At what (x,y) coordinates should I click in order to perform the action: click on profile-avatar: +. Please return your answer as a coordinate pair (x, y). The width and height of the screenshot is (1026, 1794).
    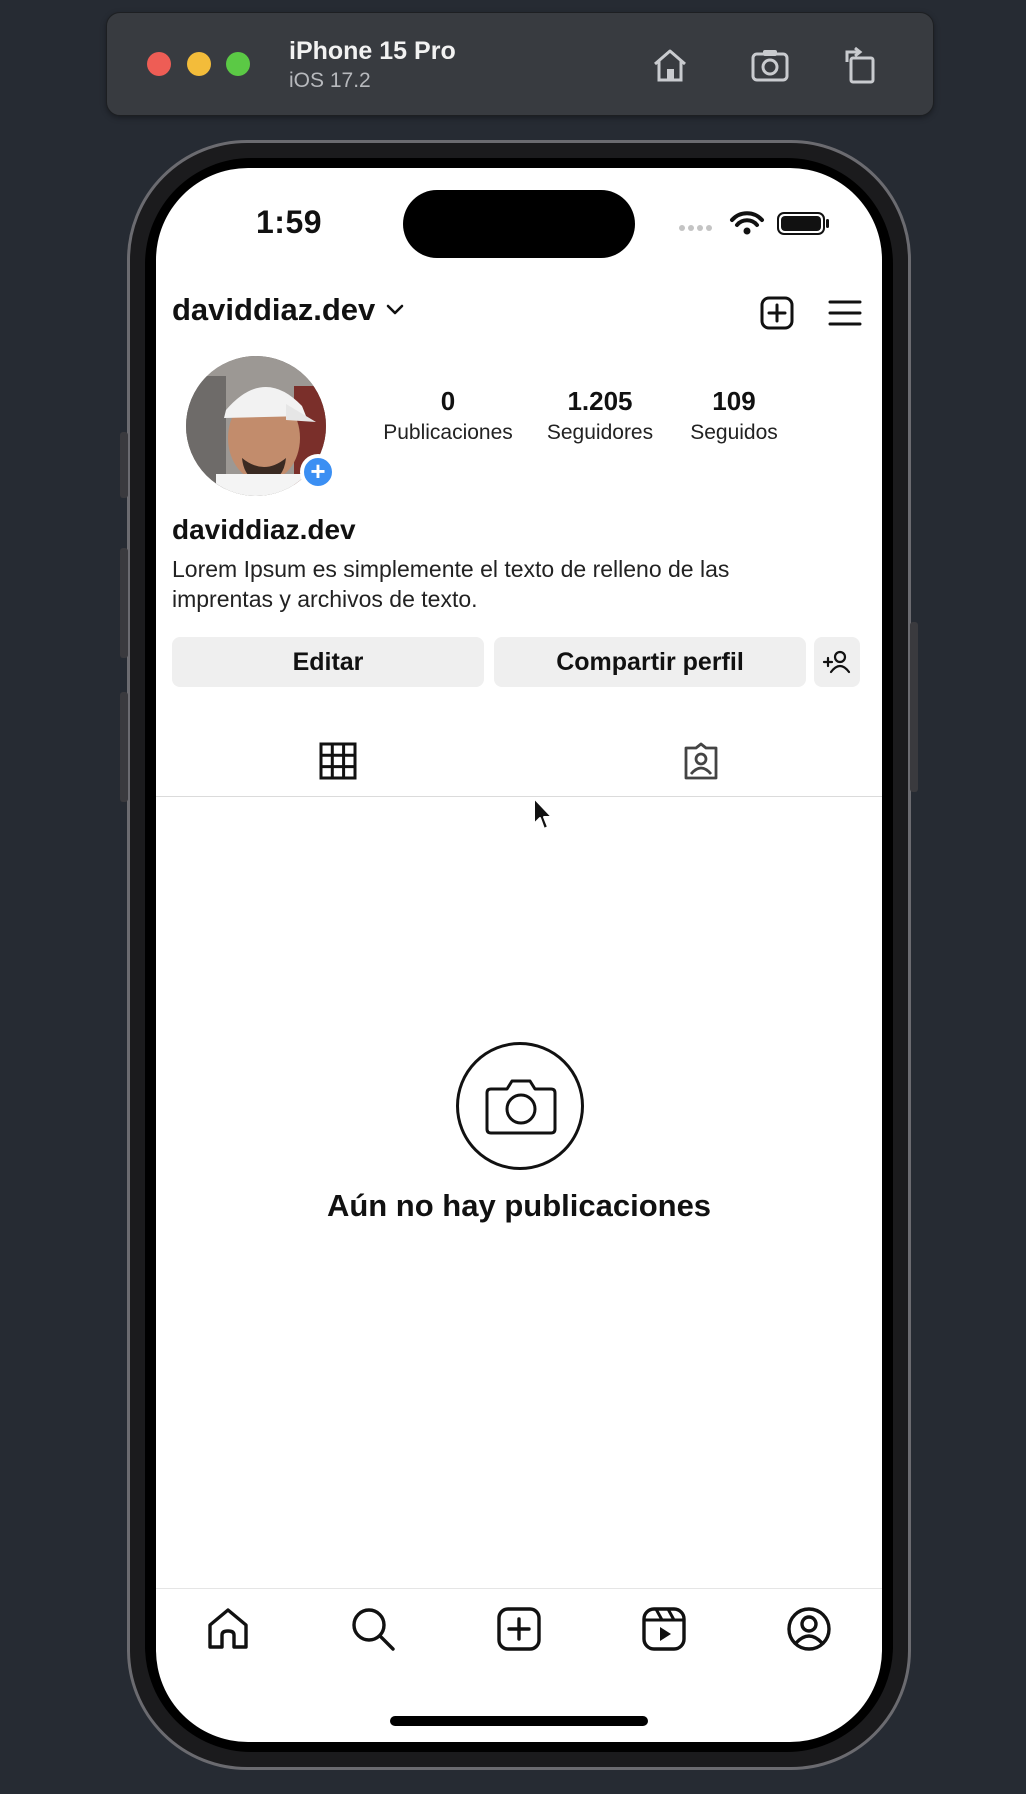
    Looking at the image, I should click on (261, 426).